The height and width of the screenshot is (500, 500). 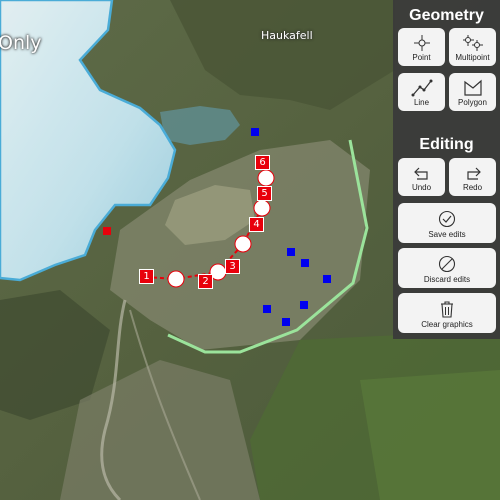 I want to click on redo-icon, so click(x=473, y=173).